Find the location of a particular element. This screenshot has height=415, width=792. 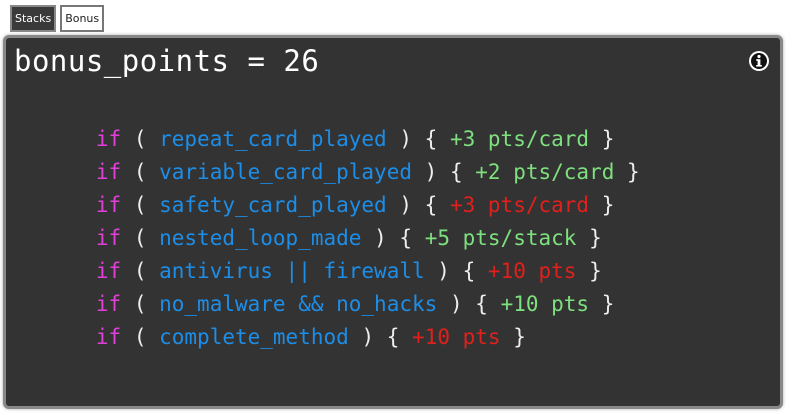

rule-condition: antivirus || firewall is located at coordinates (292, 271).